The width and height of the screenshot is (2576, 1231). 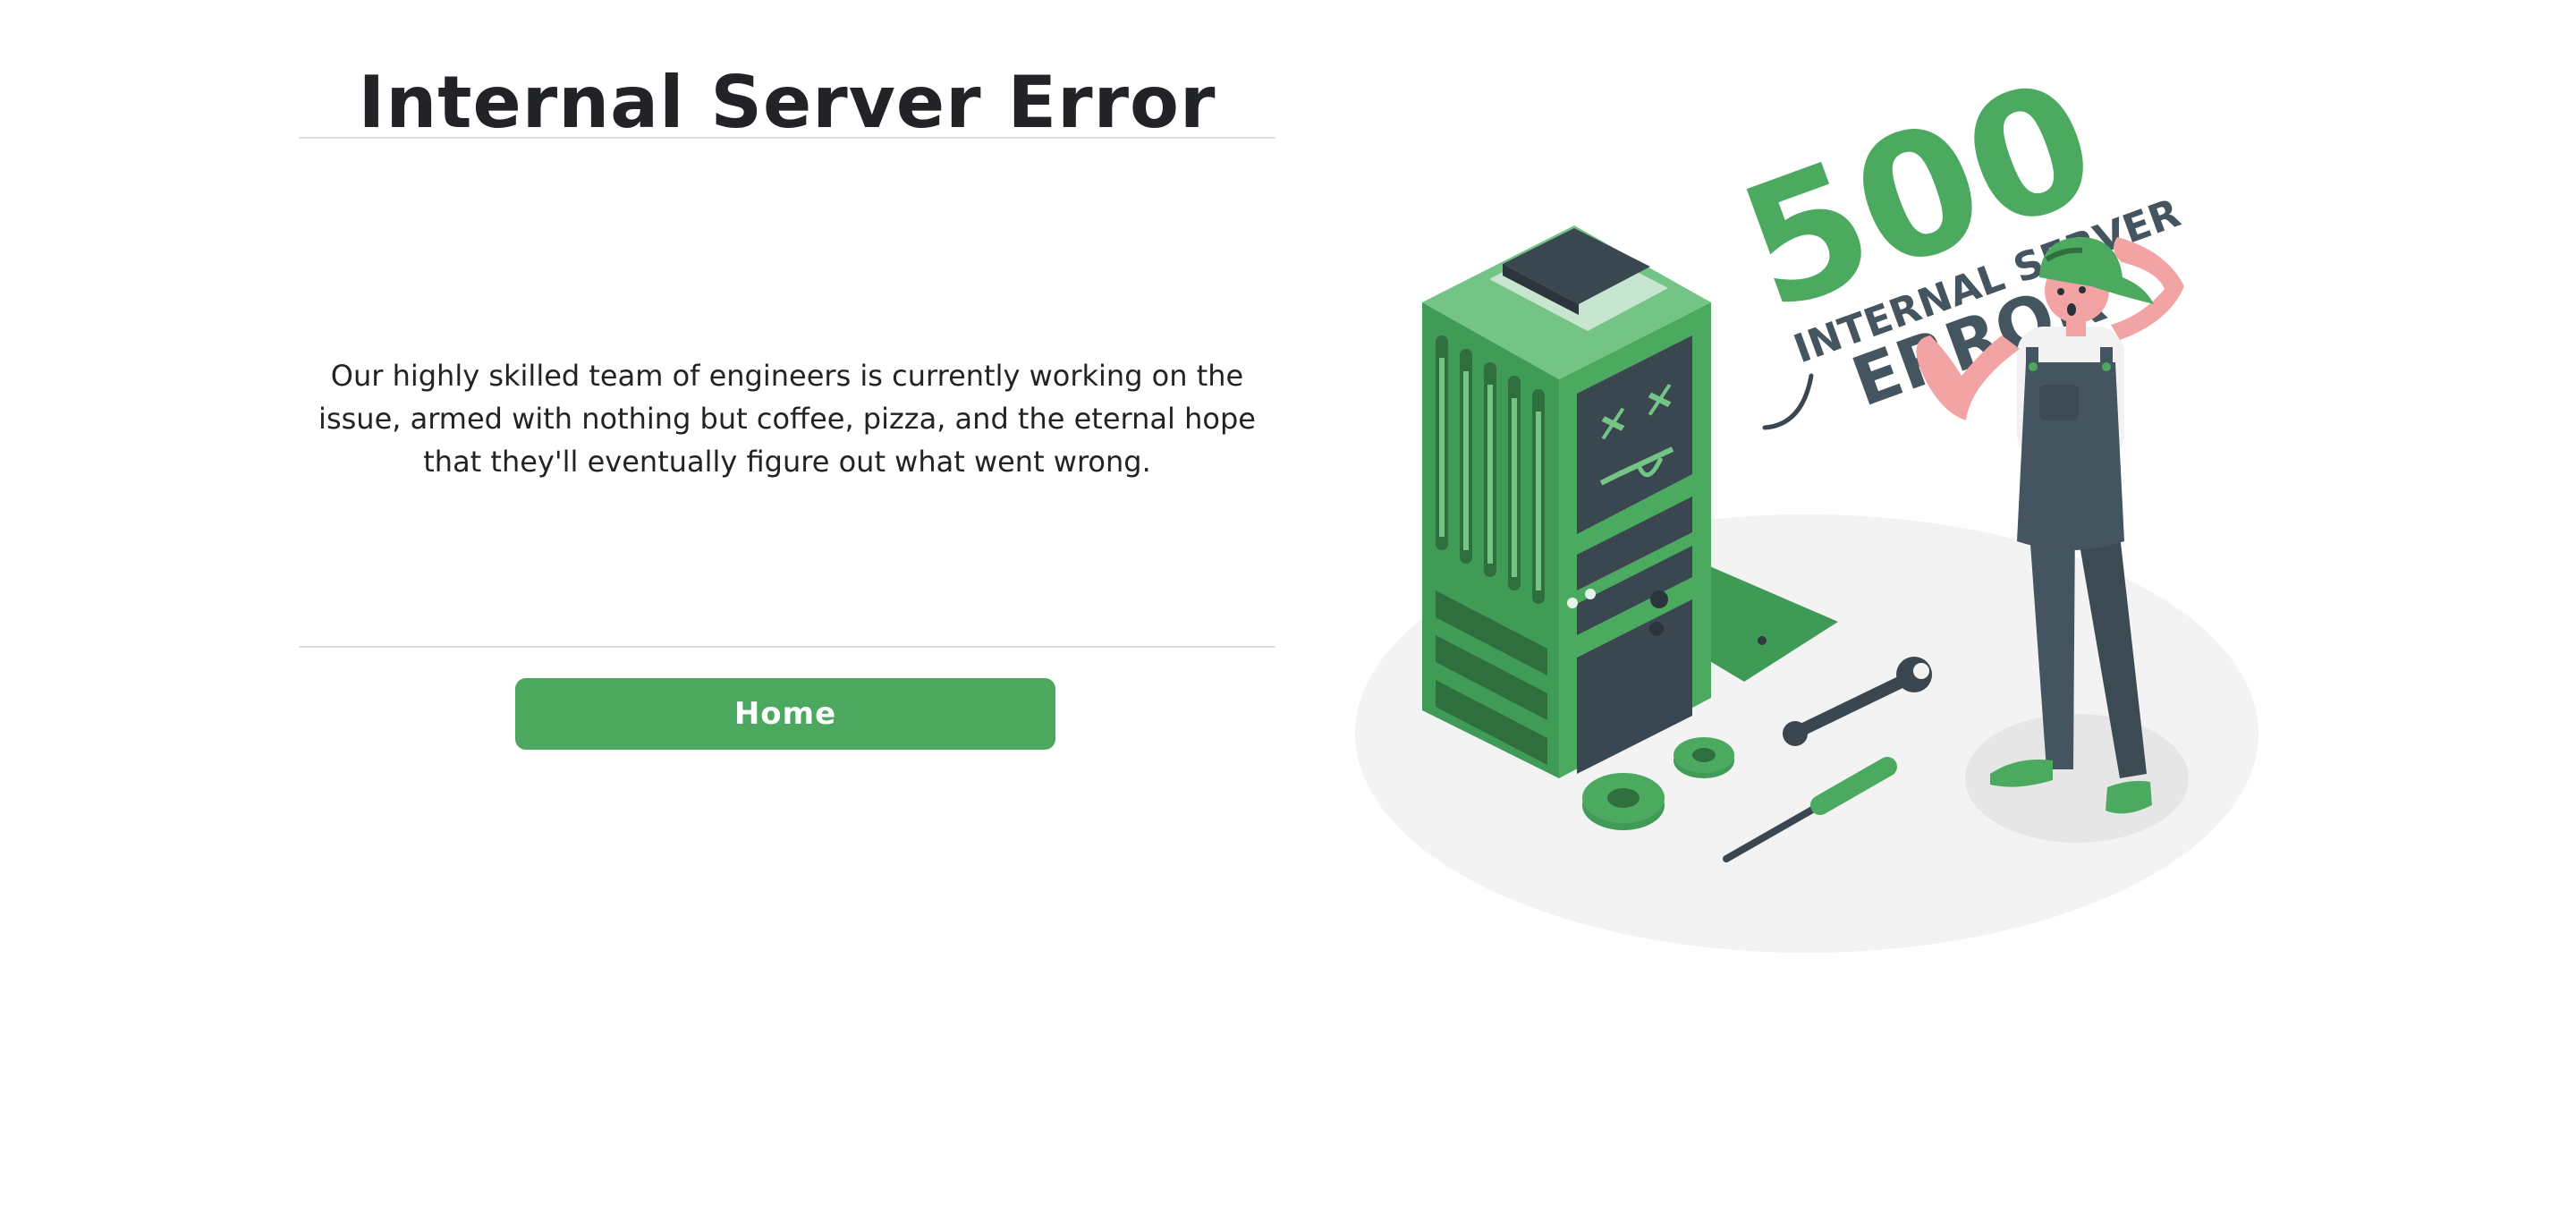 What do you see at coordinates (787, 647) in the screenshot?
I see `bottom-divider` at bounding box center [787, 647].